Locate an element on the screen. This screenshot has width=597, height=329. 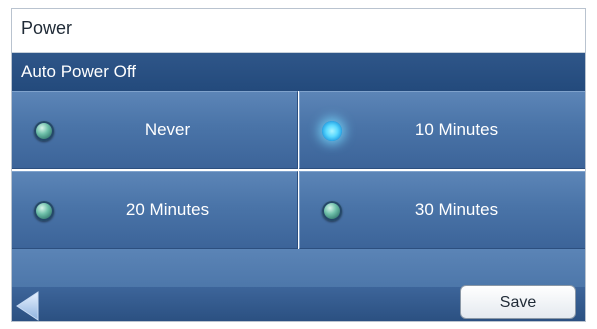
option-30-minutes: 30 Minutes is located at coordinates (442, 210).